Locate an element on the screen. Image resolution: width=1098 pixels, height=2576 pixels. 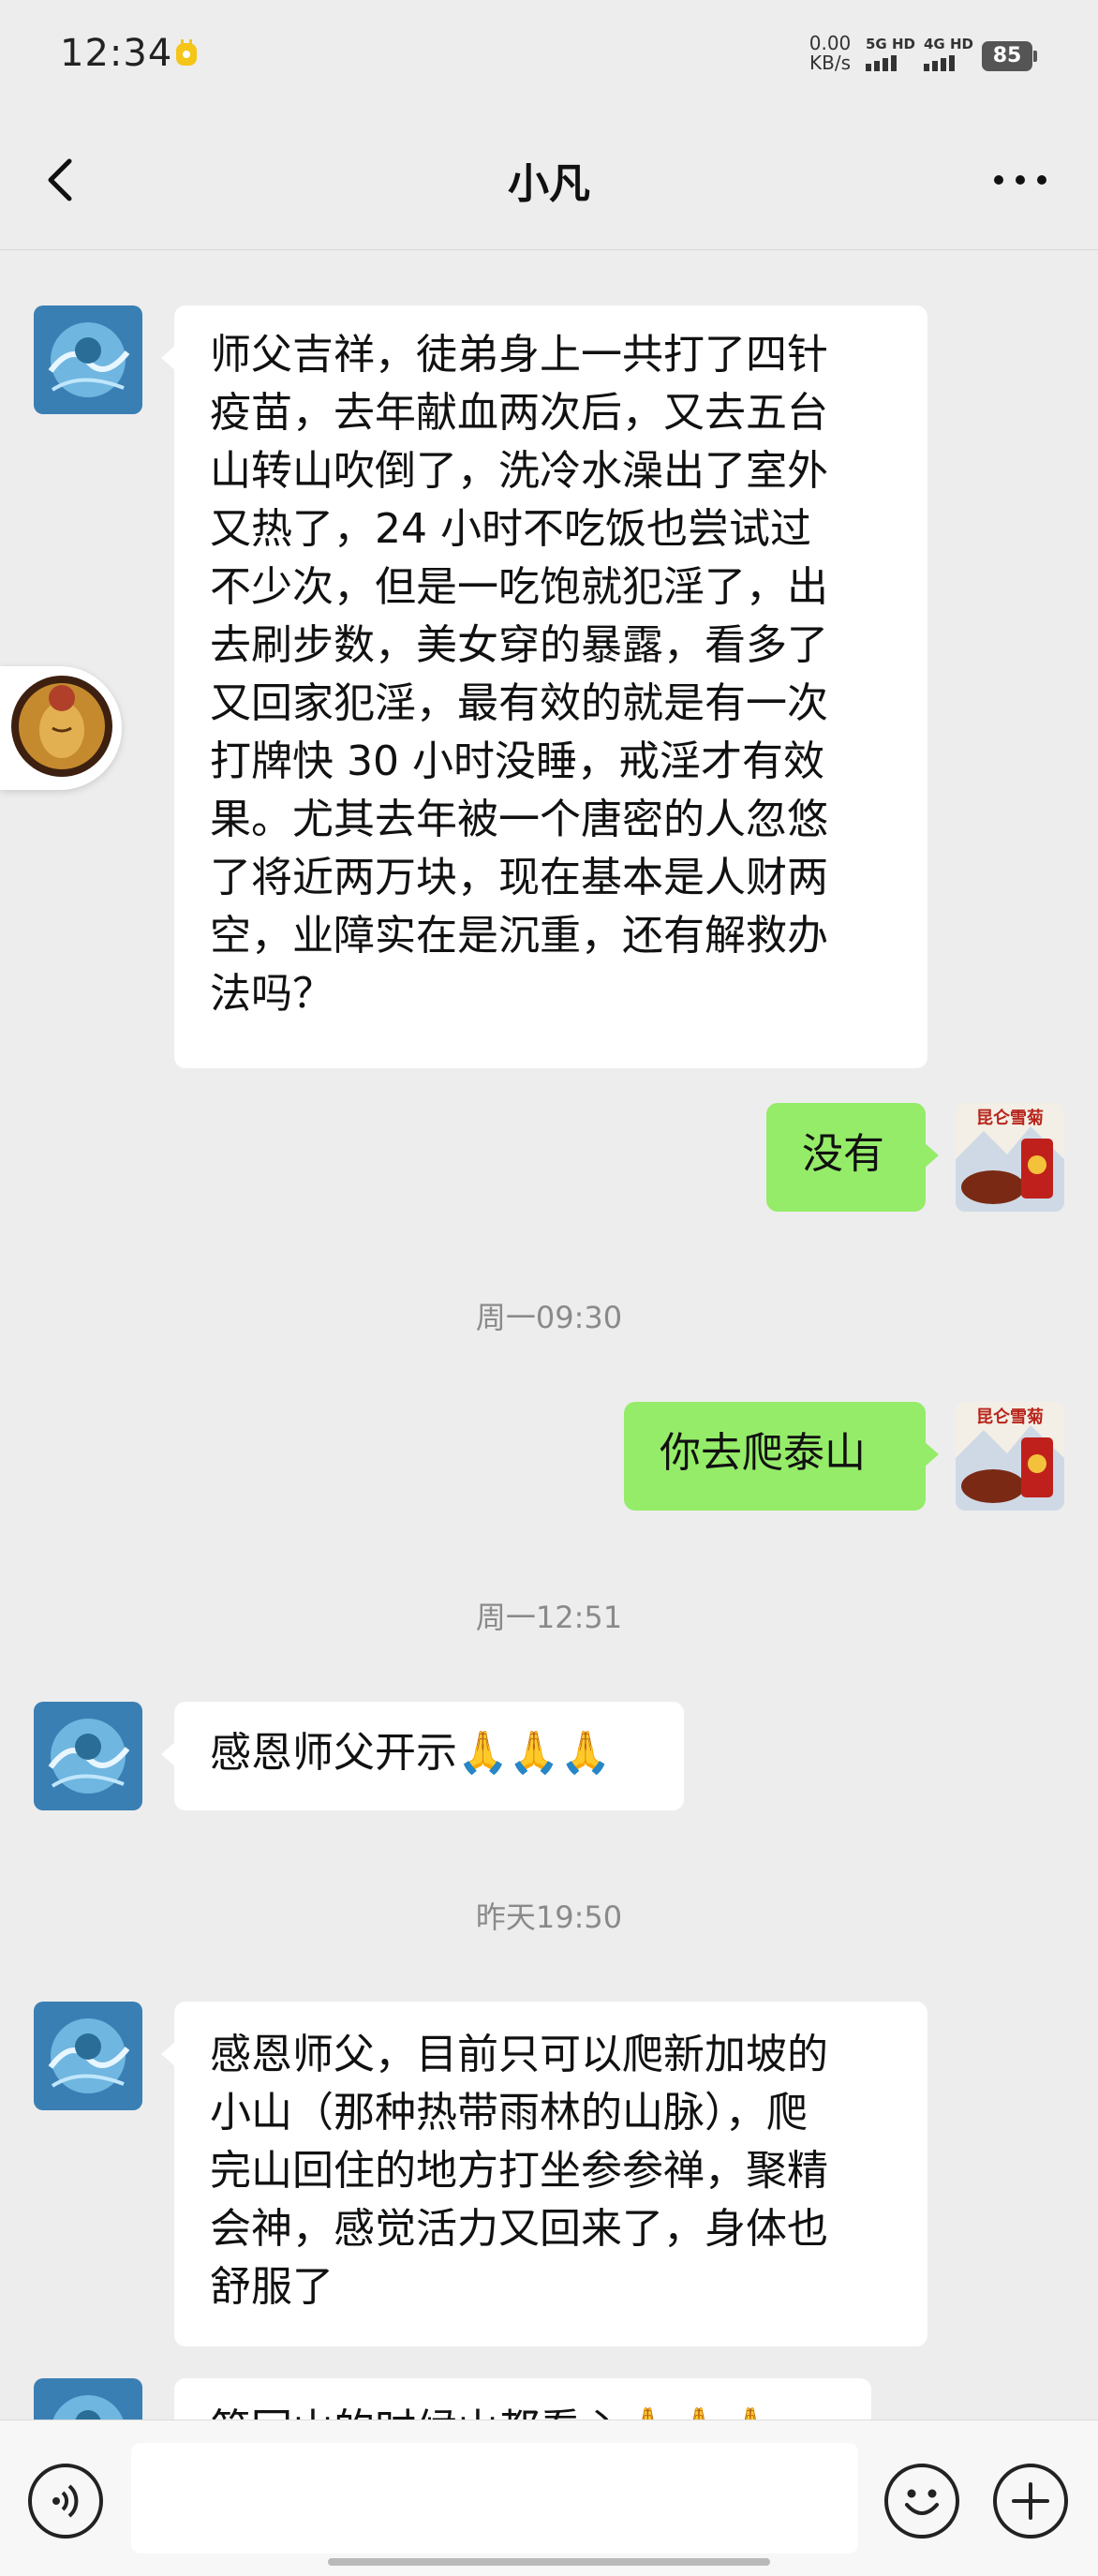
floating-window-avatar is located at coordinates (61, 726).